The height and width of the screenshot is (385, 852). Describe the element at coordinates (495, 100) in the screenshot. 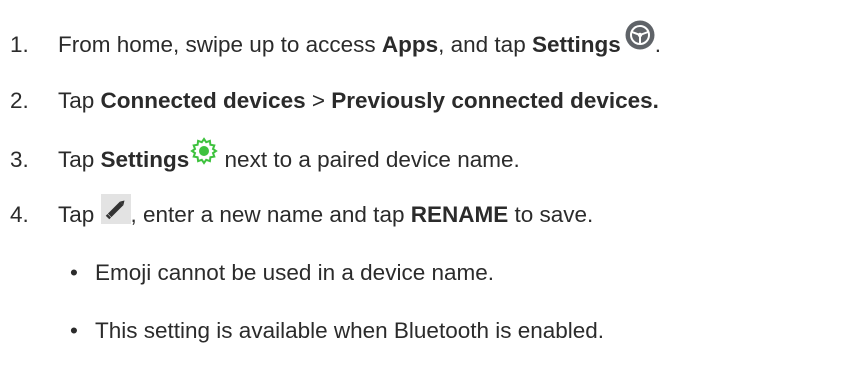

I see `step-bold-text: Previously connected devices.` at that location.